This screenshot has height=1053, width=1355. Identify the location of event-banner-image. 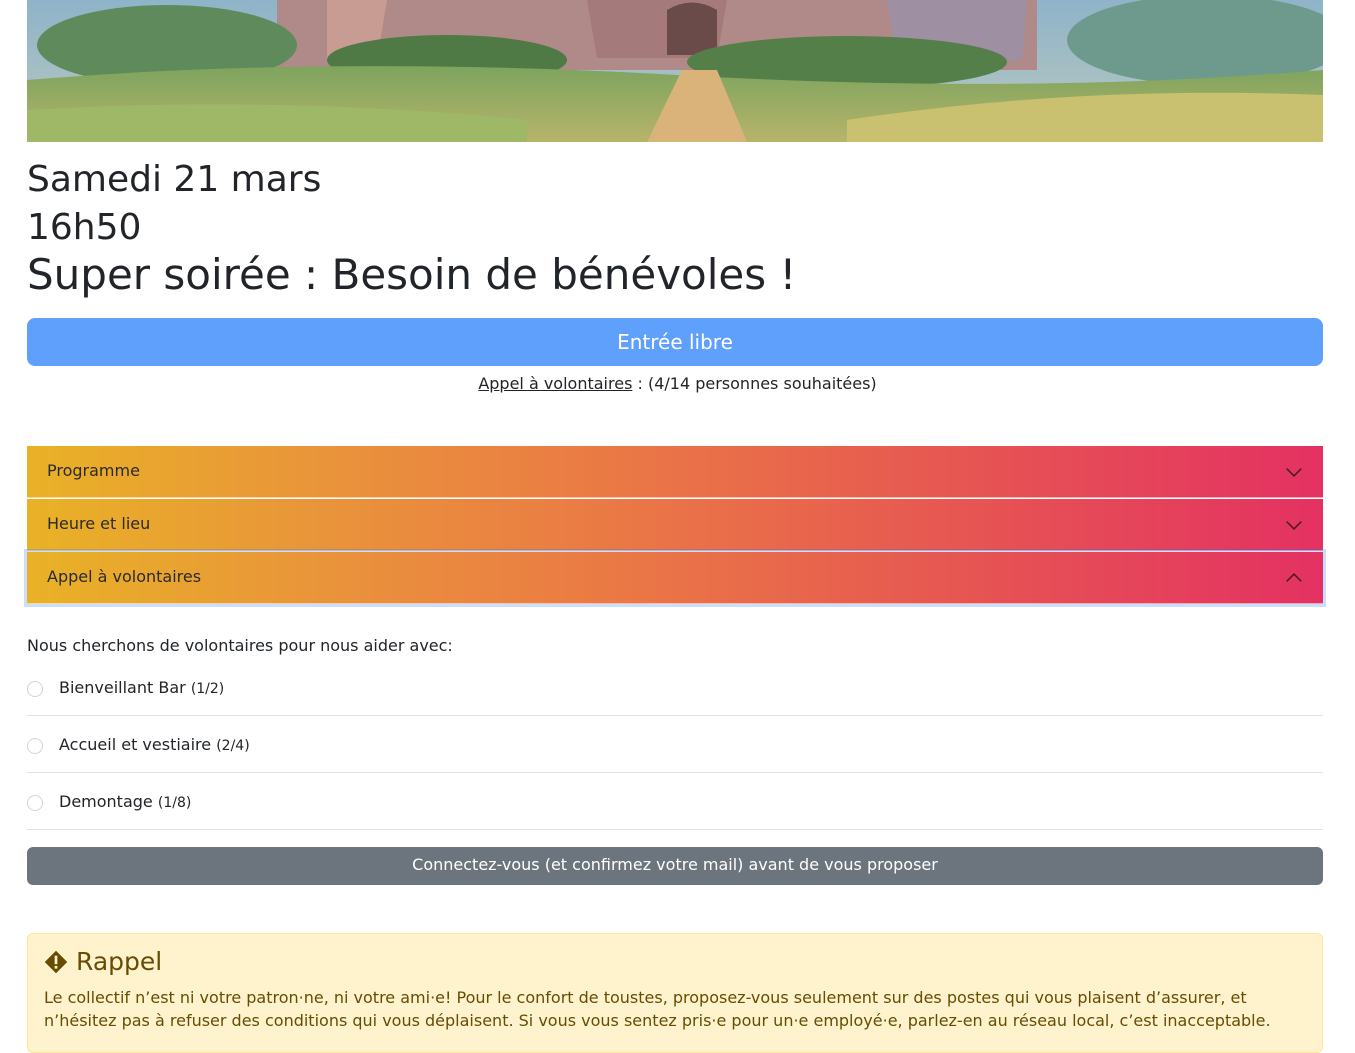
(675, 71).